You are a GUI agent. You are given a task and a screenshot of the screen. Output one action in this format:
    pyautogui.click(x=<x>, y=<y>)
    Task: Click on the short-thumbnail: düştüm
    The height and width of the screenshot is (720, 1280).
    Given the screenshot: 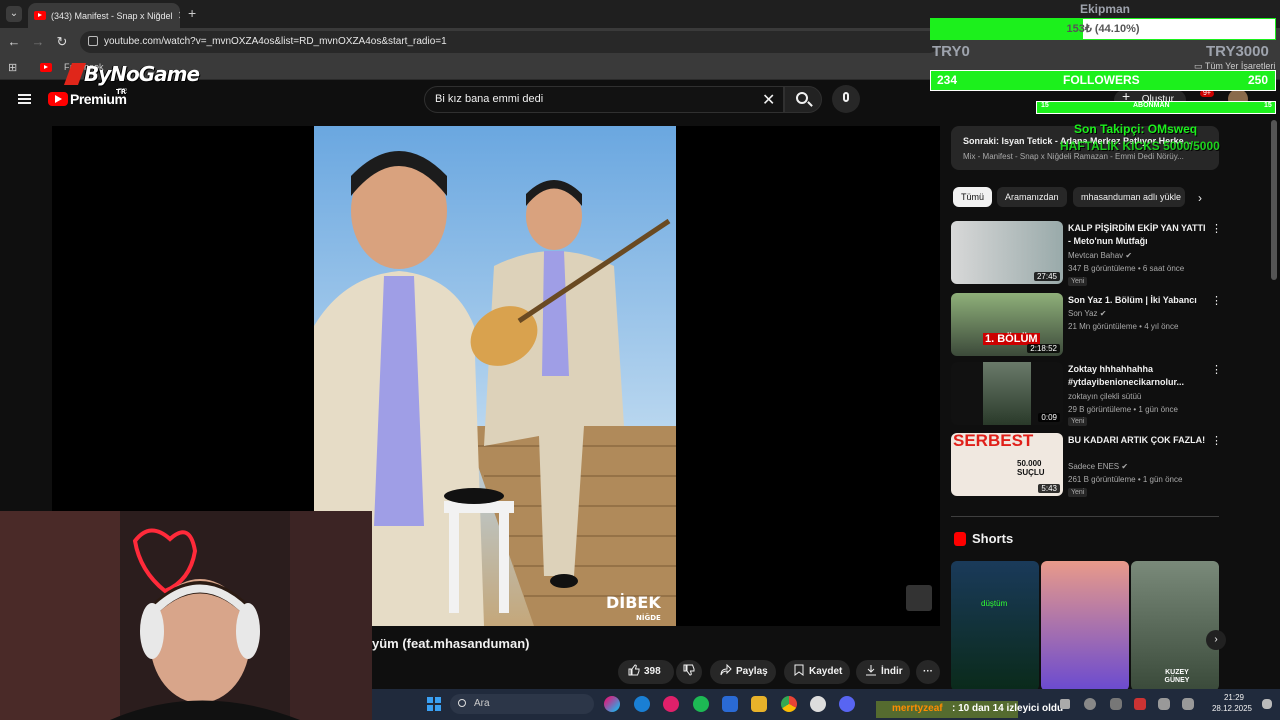 What is the action you would take?
    pyautogui.click(x=995, y=626)
    